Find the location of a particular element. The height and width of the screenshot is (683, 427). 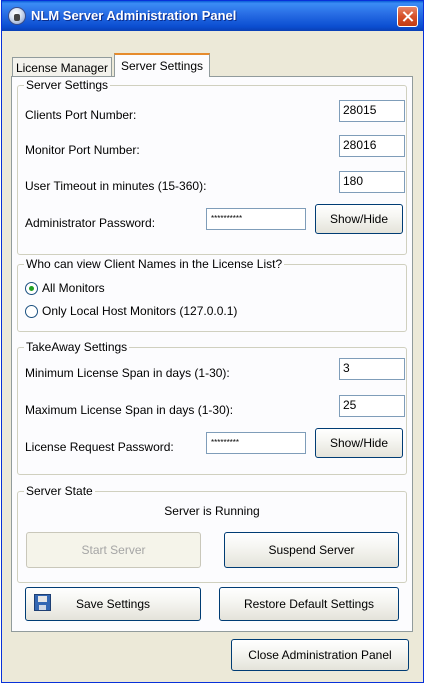

min-span-input: 3 is located at coordinates (372, 369).